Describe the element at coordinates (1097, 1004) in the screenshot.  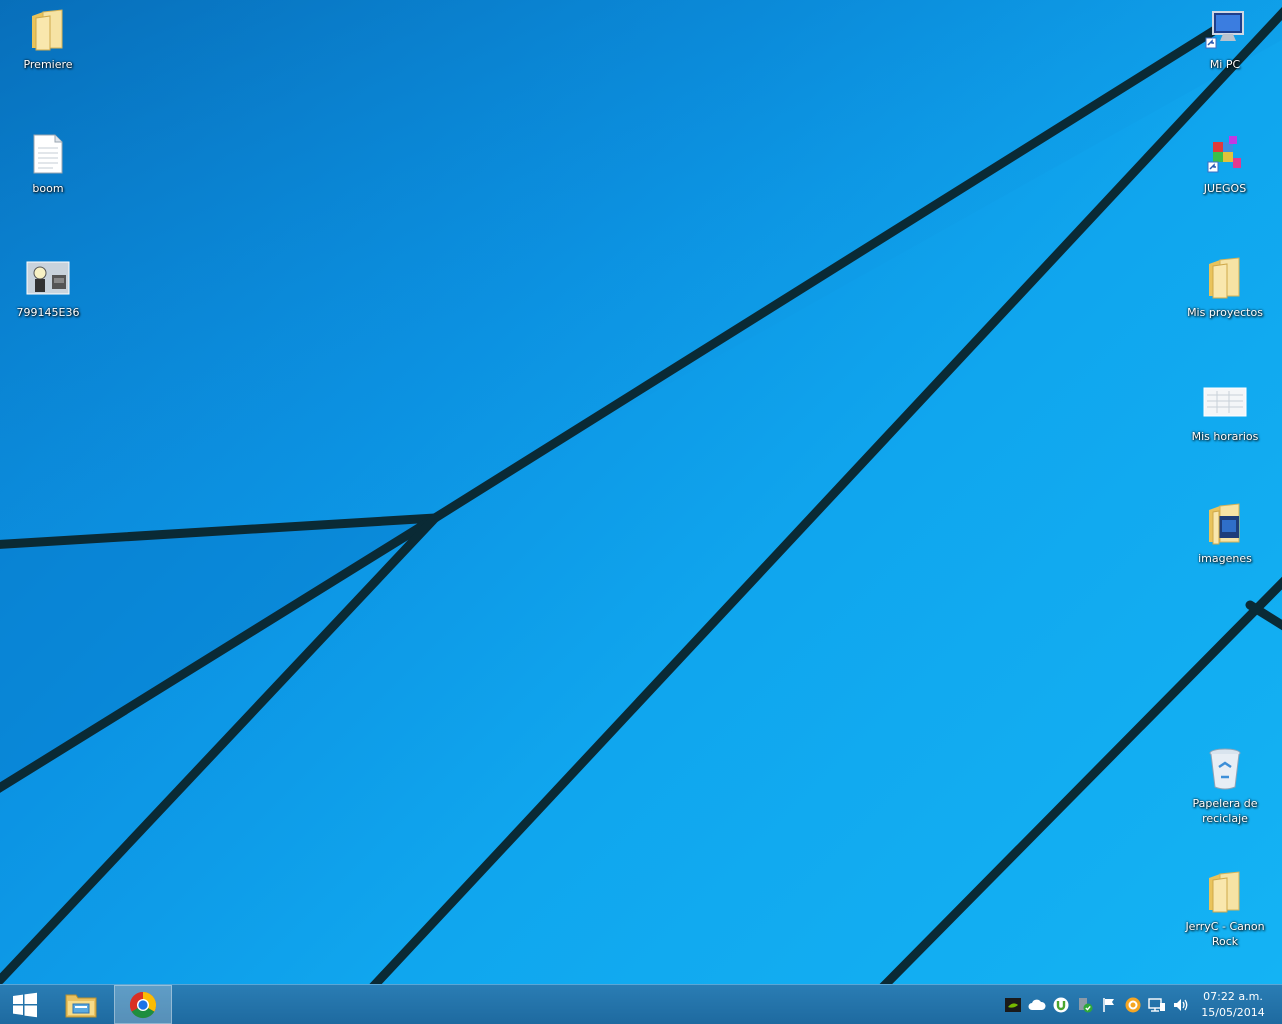
I see `system-tray` at that location.